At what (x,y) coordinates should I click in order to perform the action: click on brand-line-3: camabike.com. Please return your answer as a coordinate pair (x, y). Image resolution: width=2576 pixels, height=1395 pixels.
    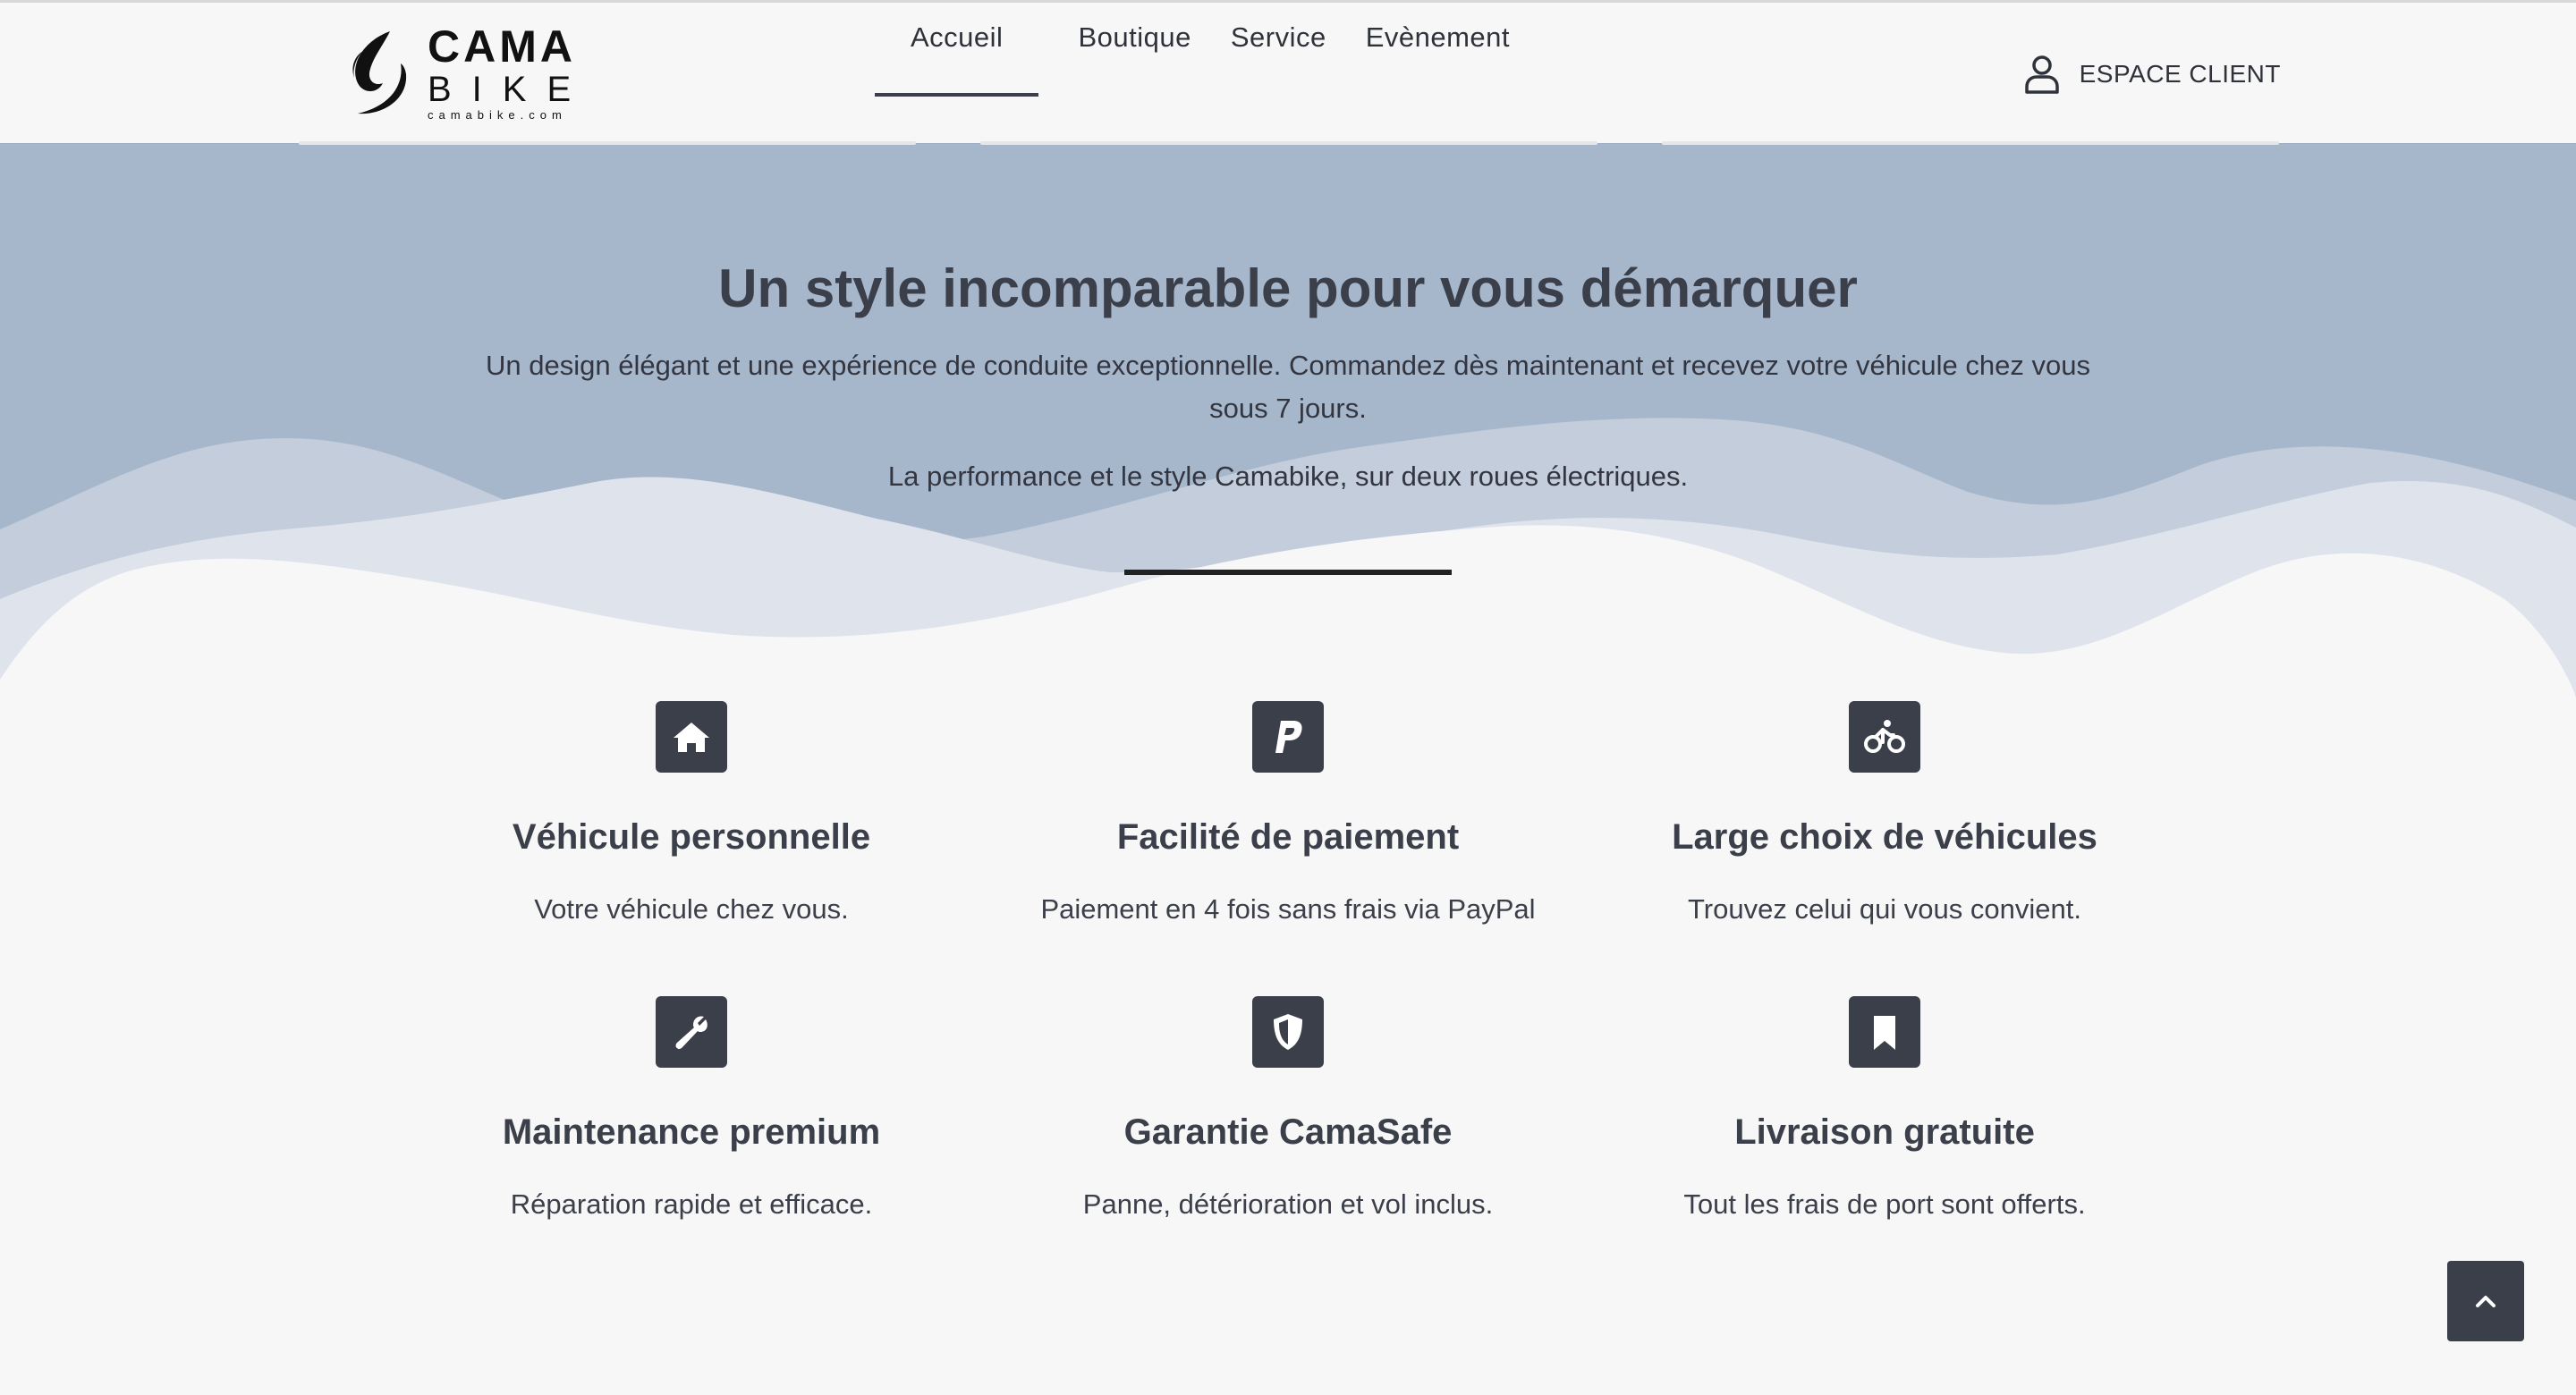
    Looking at the image, I should click on (497, 115).